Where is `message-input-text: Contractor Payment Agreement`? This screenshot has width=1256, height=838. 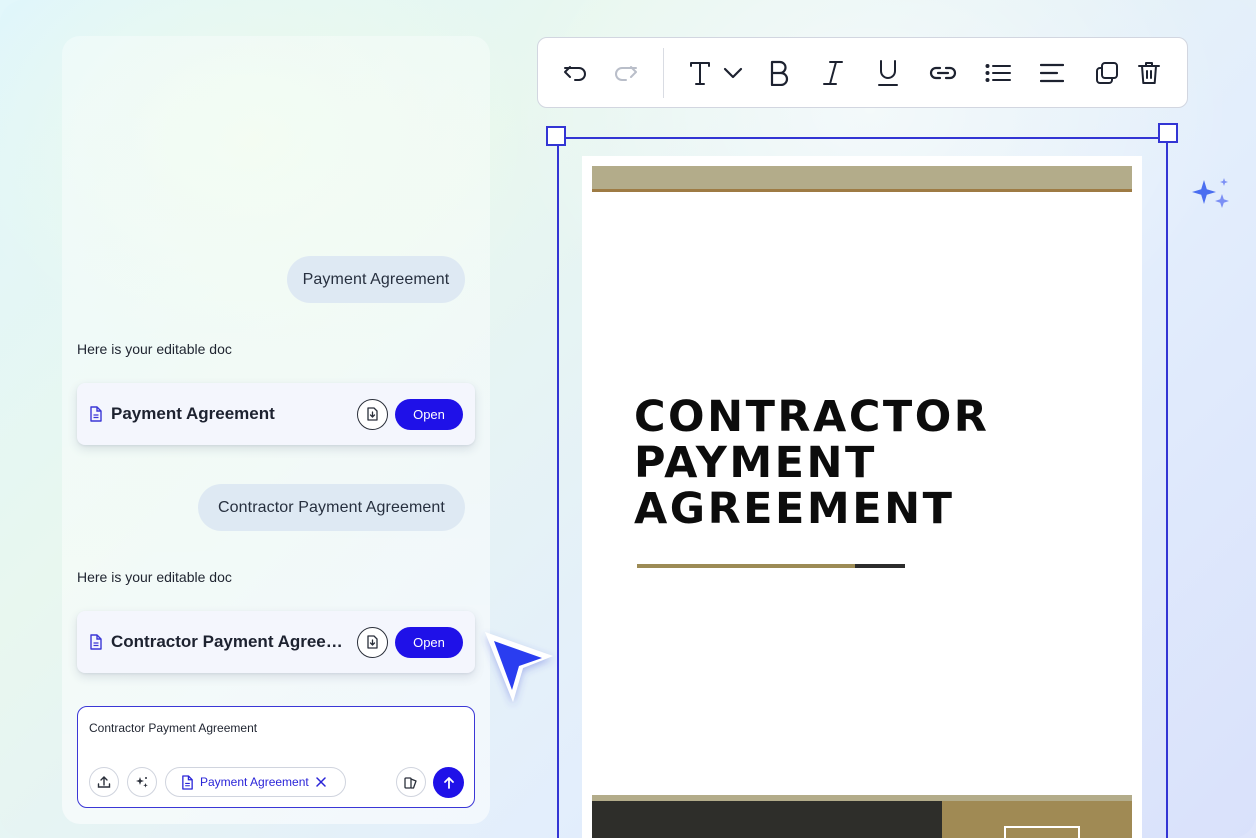 message-input-text: Contractor Payment Agreement is located at coordinates (173, 728).